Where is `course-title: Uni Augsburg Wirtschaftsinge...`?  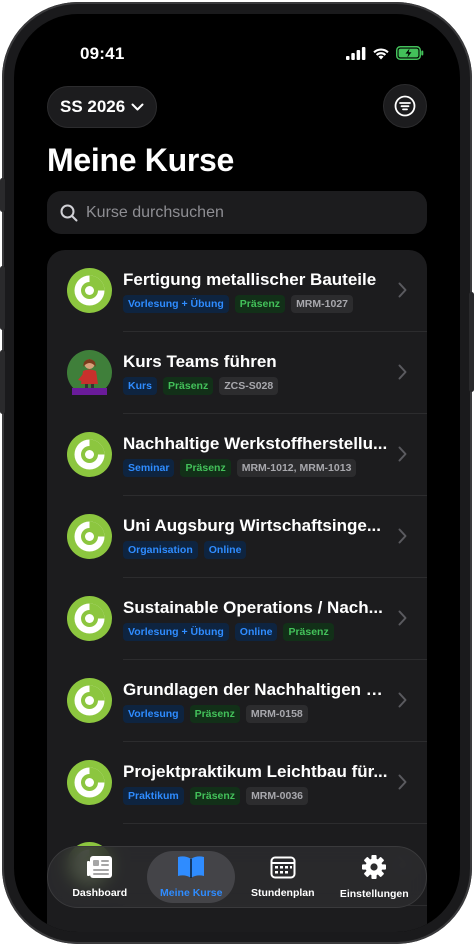
course-title: Uni Augsburg Wirtschaftsinge... is located at coordinates (252, 525).